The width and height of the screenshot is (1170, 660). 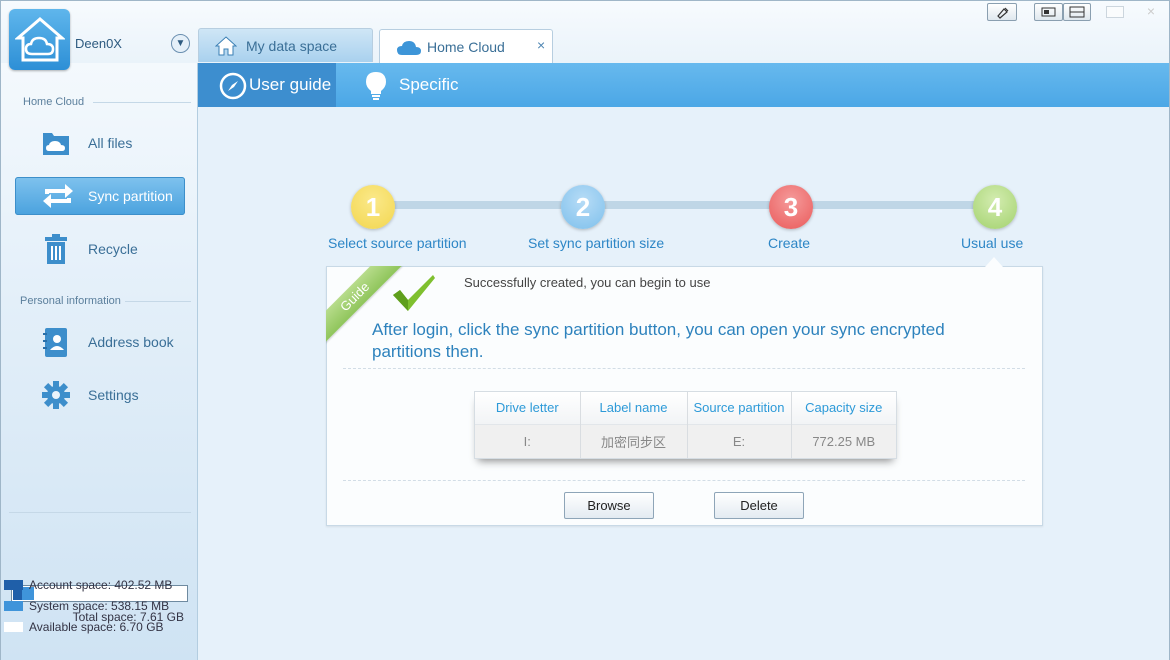 What do you see at coordinates (180, 43) in the screenshot?
I see `chevron-down-icon: ▼` at bounding box center [180, 43].